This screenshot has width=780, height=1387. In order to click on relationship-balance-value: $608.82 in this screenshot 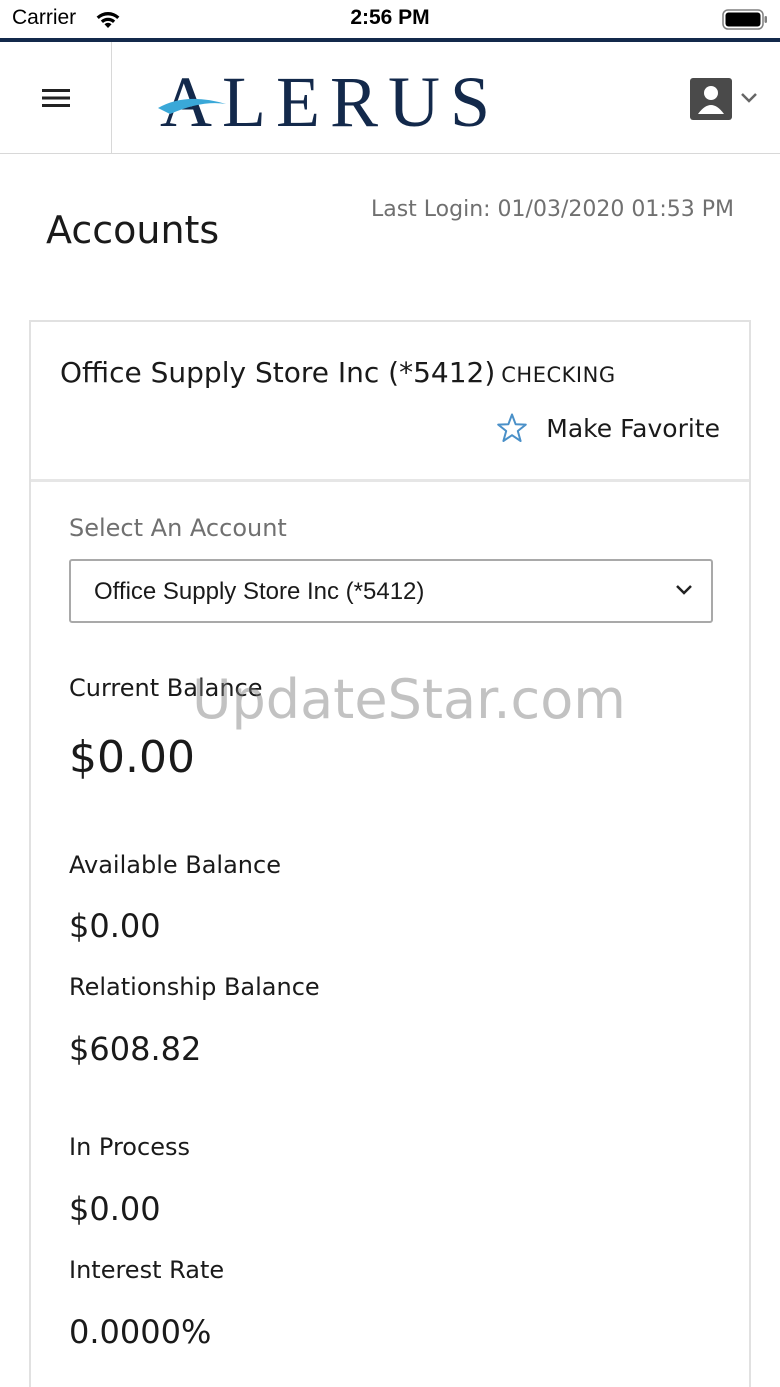, I will do `click(135, 1049)`.